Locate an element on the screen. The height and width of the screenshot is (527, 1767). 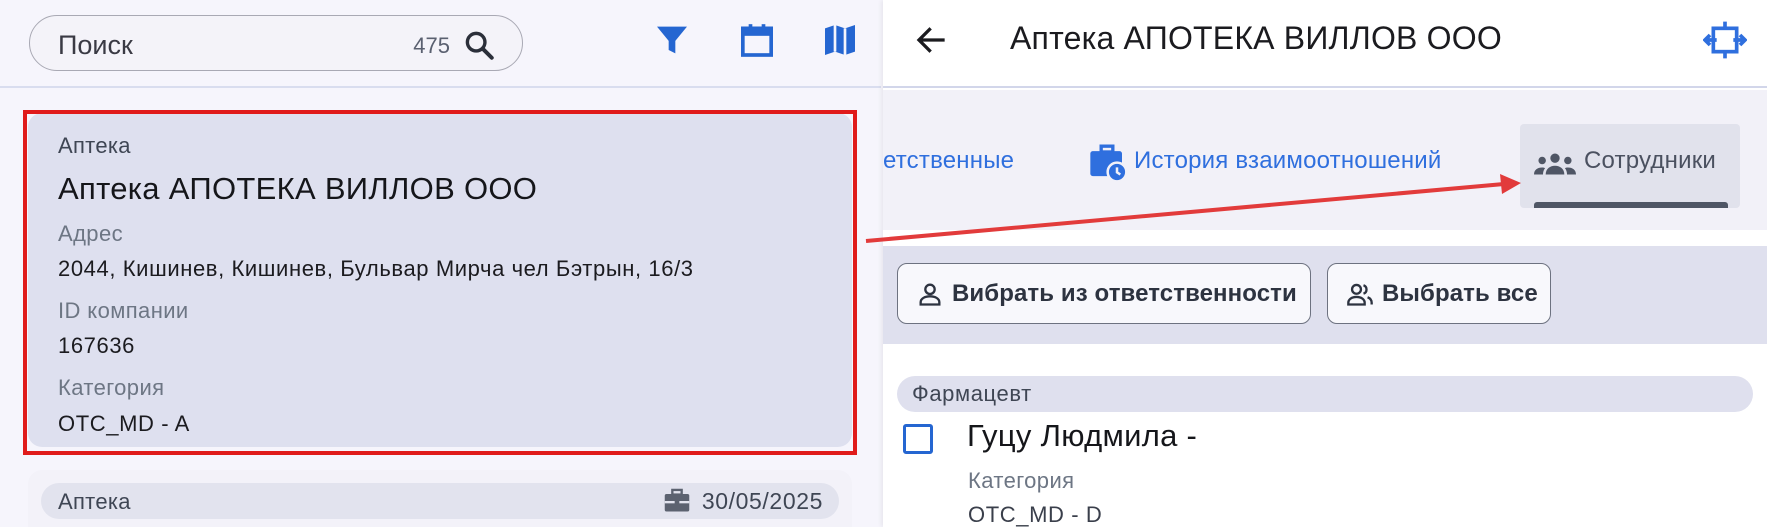
search-input: Поиск 475 is located at coordinates (276, 43).